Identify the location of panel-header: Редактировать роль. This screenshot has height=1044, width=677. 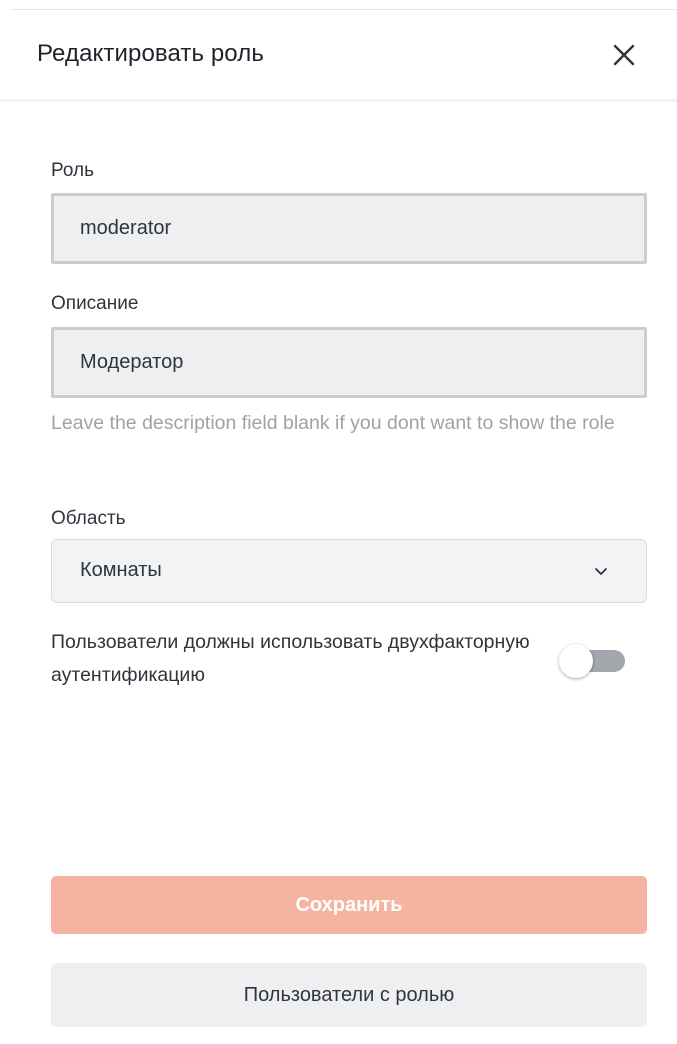
(338, 56).